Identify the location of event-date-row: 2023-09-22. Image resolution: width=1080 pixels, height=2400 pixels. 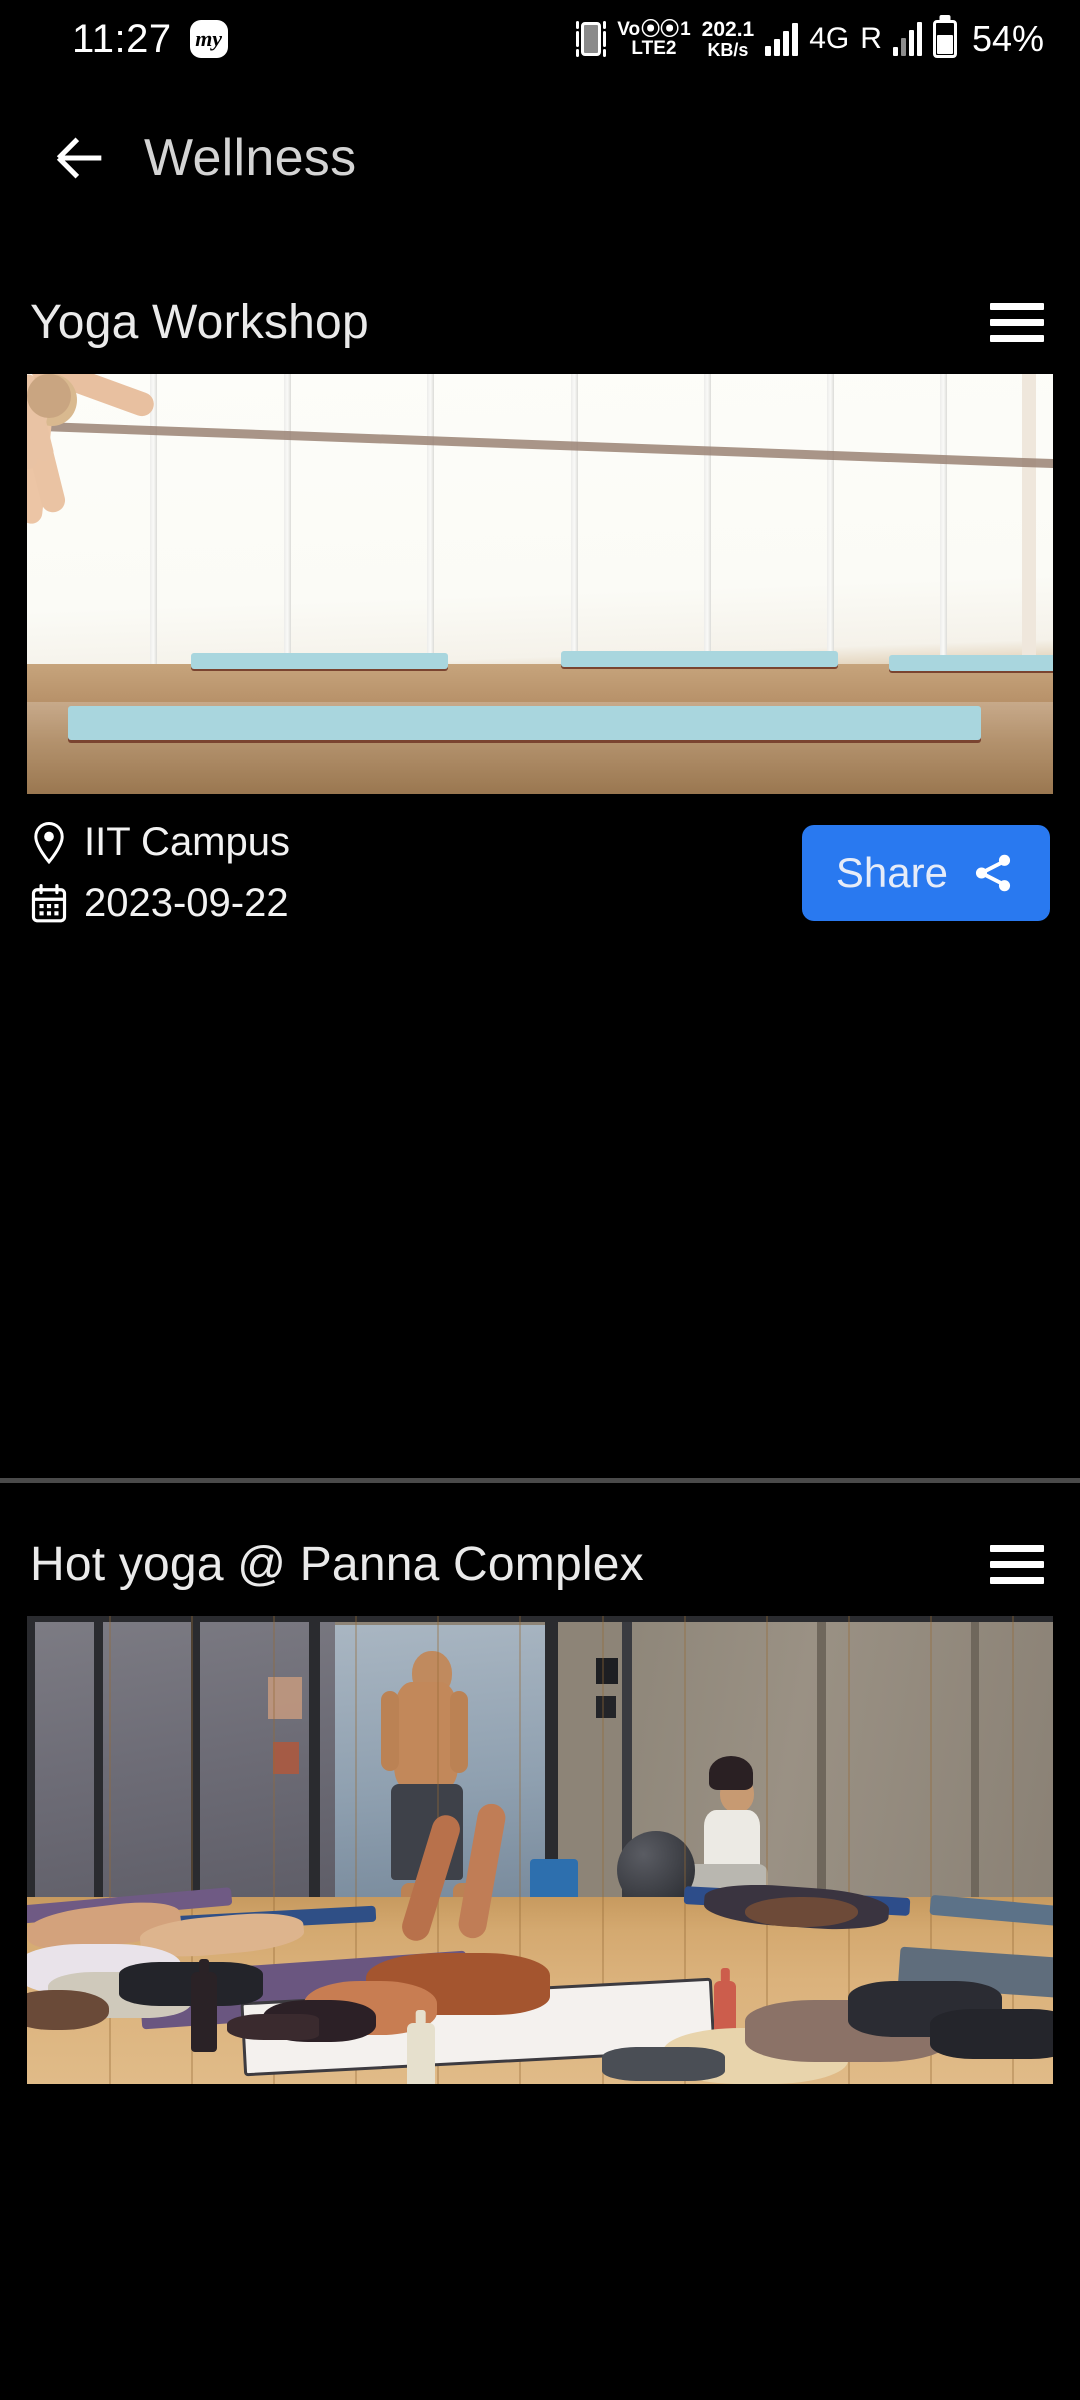
(160, 903).